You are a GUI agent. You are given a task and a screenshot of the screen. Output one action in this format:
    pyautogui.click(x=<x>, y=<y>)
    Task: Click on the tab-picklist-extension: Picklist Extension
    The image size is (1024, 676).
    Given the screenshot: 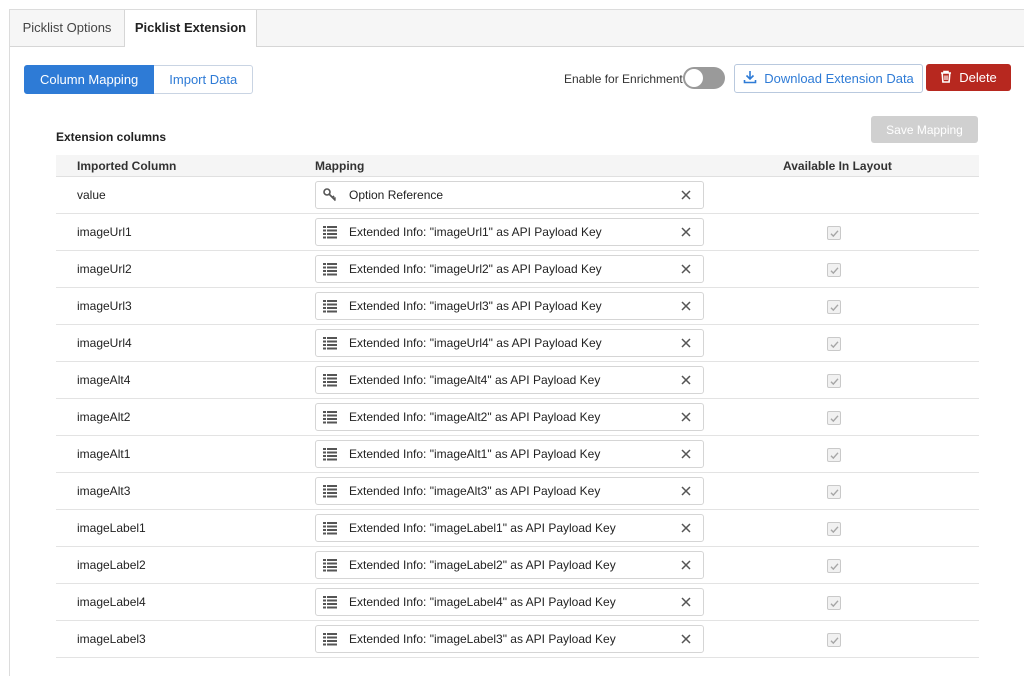 What is the action you would take?
    pyautogui.click(x=190, y=28)
    